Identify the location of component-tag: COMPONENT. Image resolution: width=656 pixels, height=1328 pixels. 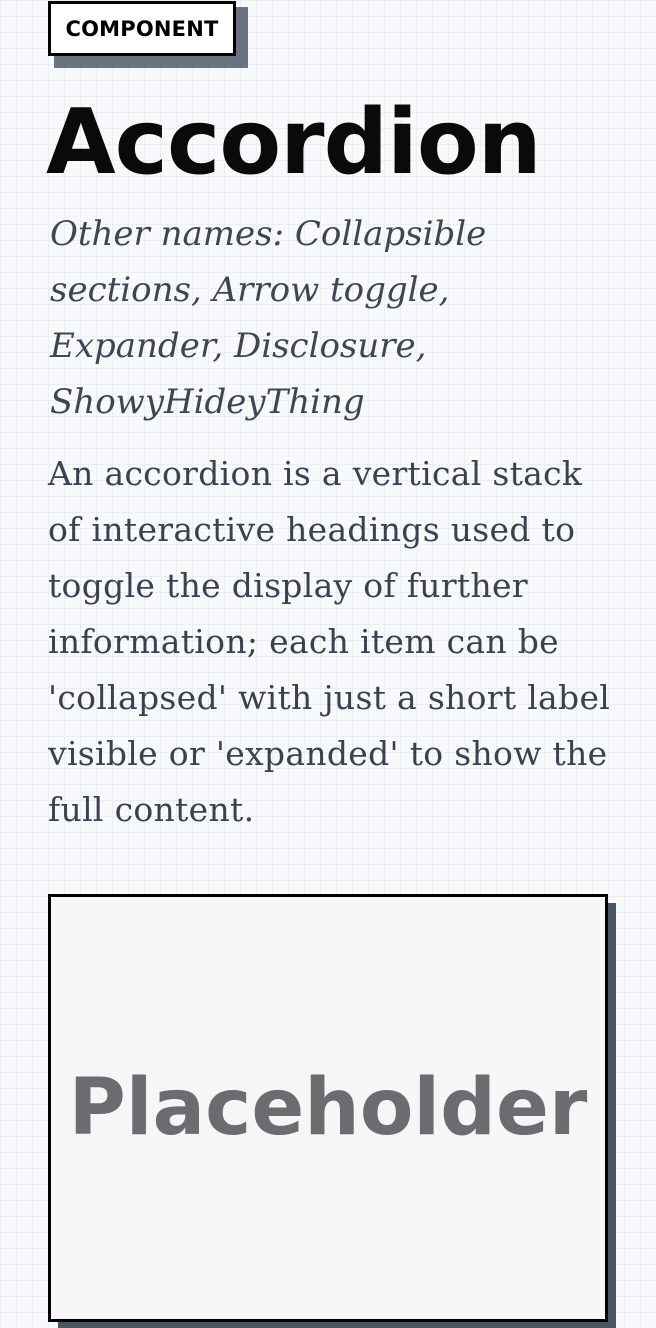
(148, 34).